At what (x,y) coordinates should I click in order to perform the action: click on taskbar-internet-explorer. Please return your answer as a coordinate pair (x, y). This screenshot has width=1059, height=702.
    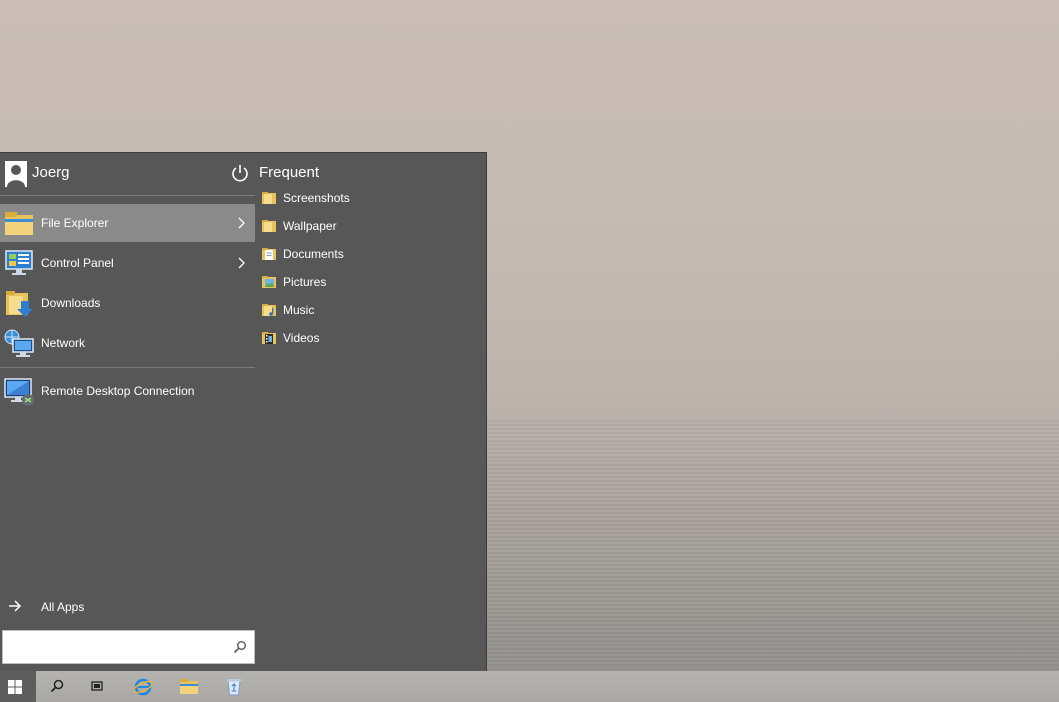
    Looking at the image, I should click on (142, 686).